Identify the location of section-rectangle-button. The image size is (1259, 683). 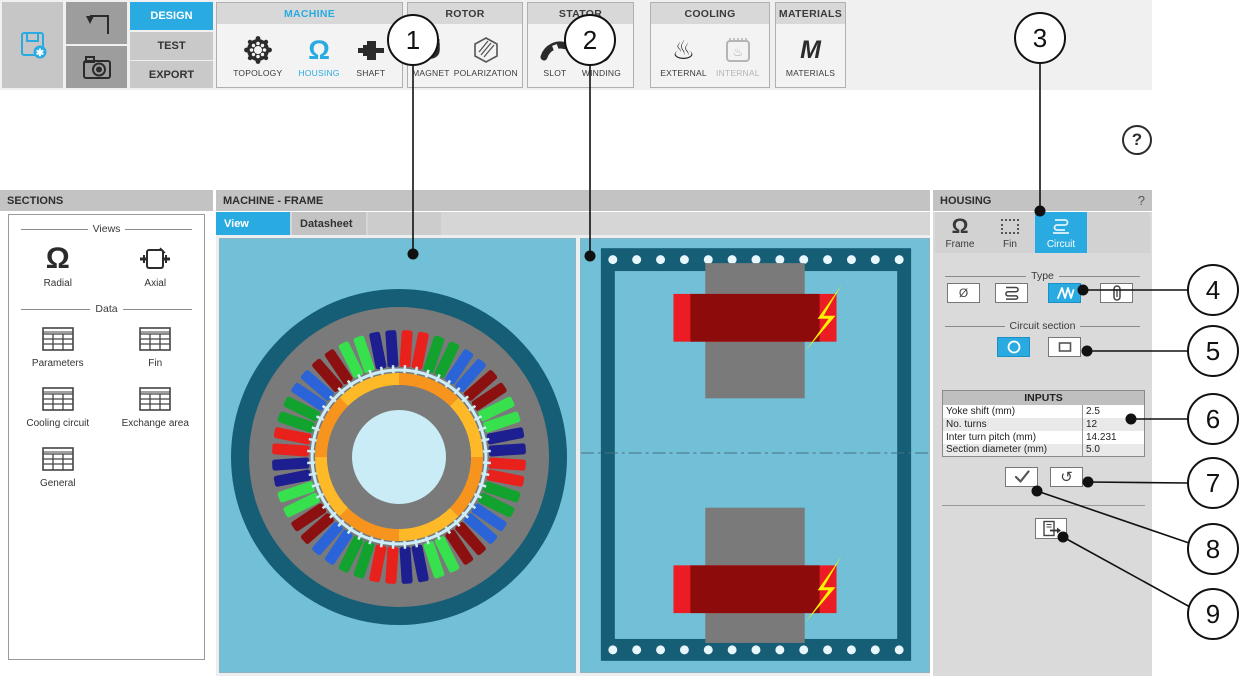
(1064, 347).